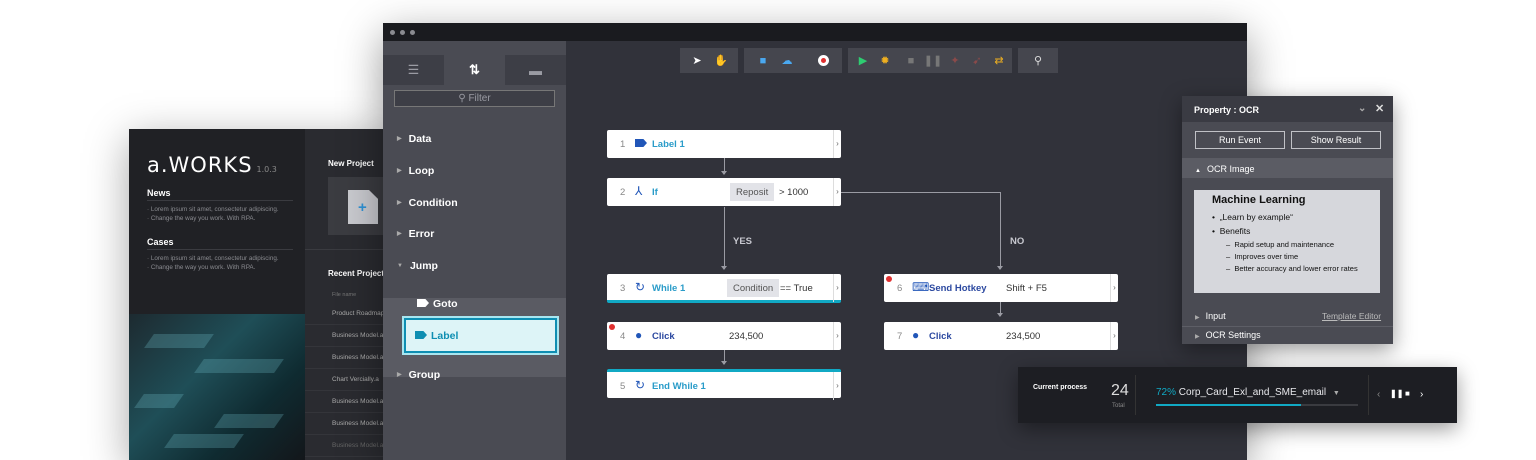 The image size is (1536, 460). I want to click on list-icon: ☰, so click(413, 70).